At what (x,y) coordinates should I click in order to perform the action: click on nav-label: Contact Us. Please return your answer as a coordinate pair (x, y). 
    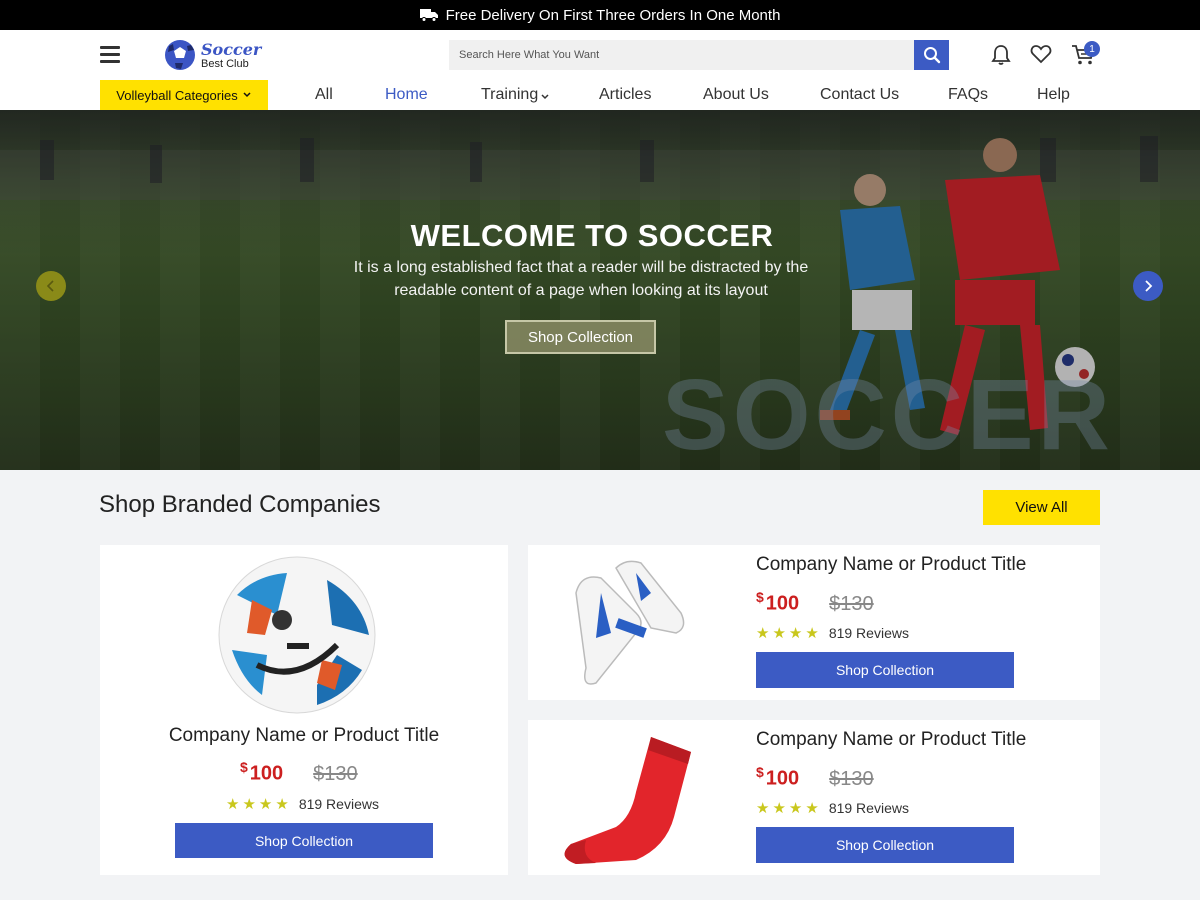
    Looking at the image, I should click on (860, 94).